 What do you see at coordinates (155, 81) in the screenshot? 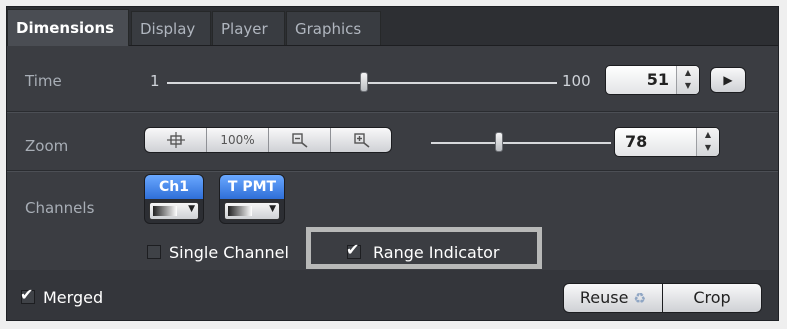
I see `time-min-label: 1` at bounding box center [155, 81].